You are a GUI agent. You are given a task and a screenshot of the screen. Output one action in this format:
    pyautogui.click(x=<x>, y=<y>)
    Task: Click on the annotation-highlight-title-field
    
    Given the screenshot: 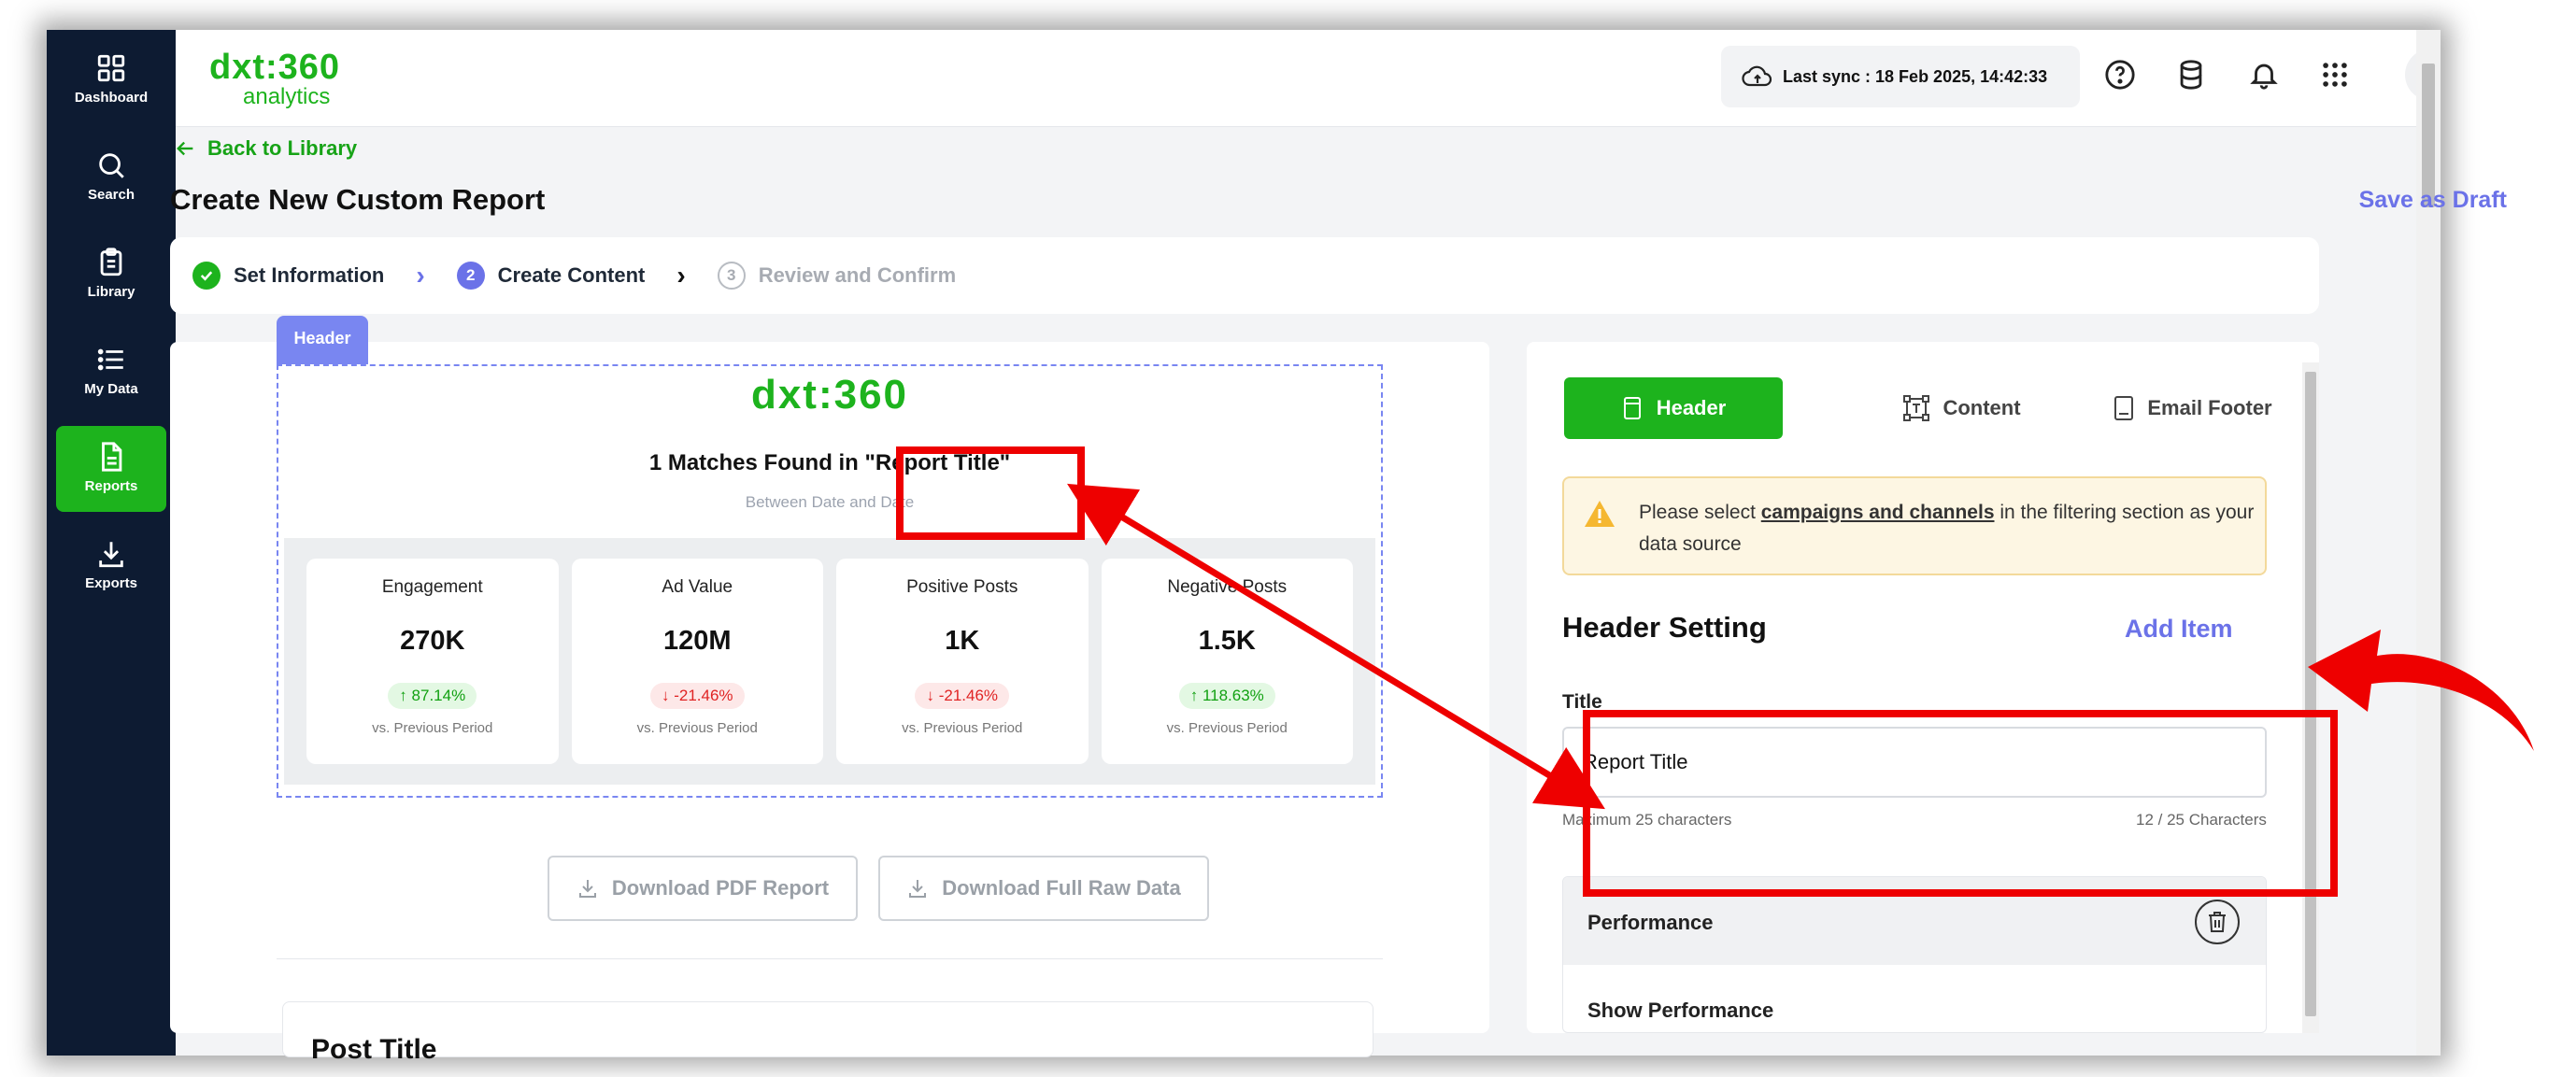 What is the action you would take?
    pyautogui.click(x=1961, y=803)
    